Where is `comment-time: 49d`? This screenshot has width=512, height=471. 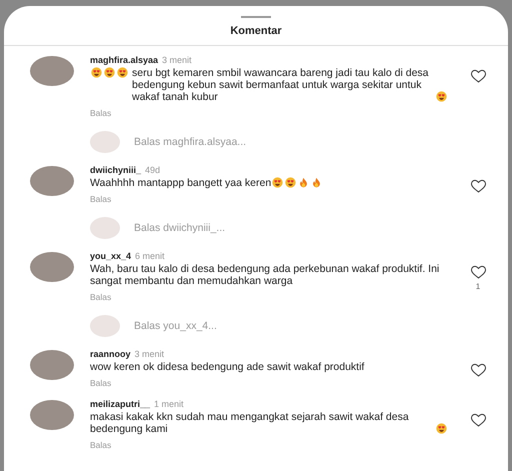 comment-time: 49d is located at coordinates (152, 170).